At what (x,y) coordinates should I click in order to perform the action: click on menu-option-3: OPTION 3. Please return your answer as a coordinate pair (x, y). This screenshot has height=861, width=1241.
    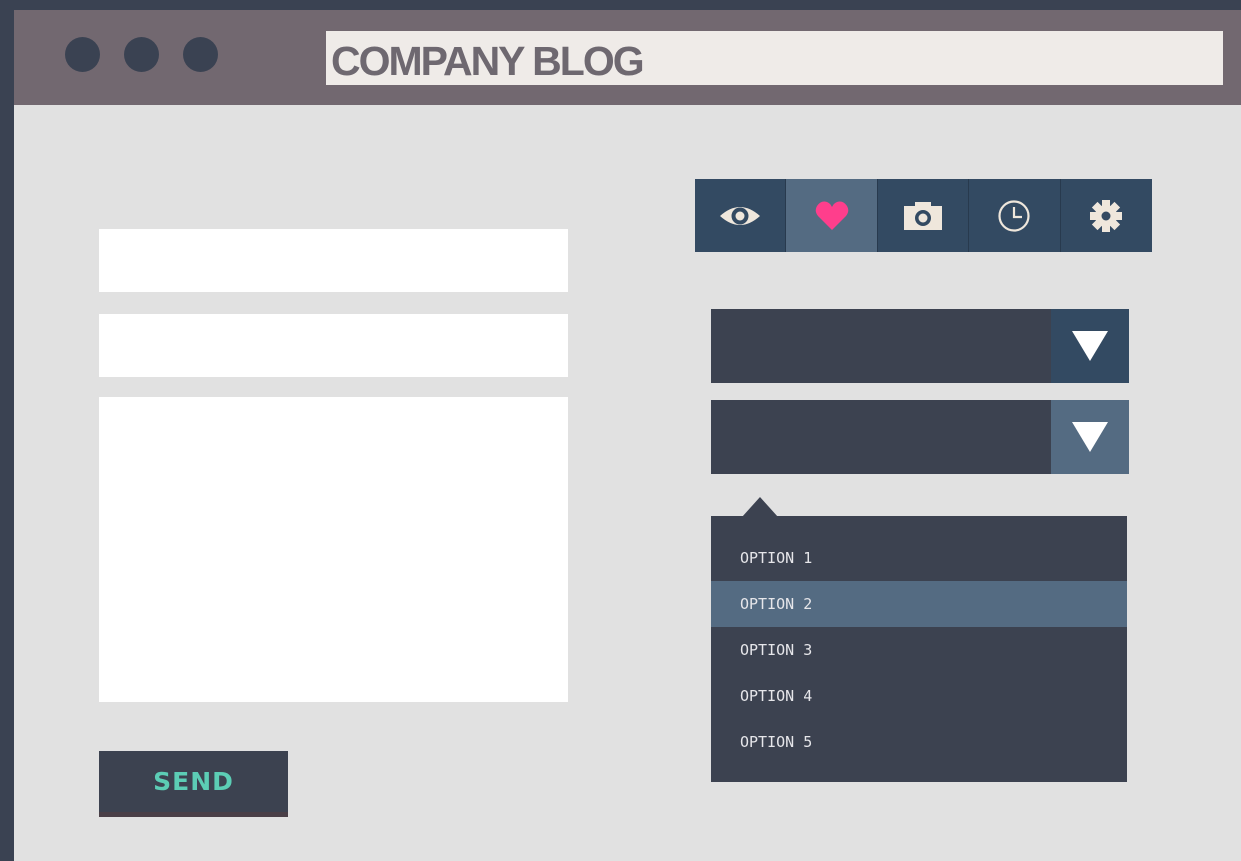
    Looking at the image, I should click on (919, 650).